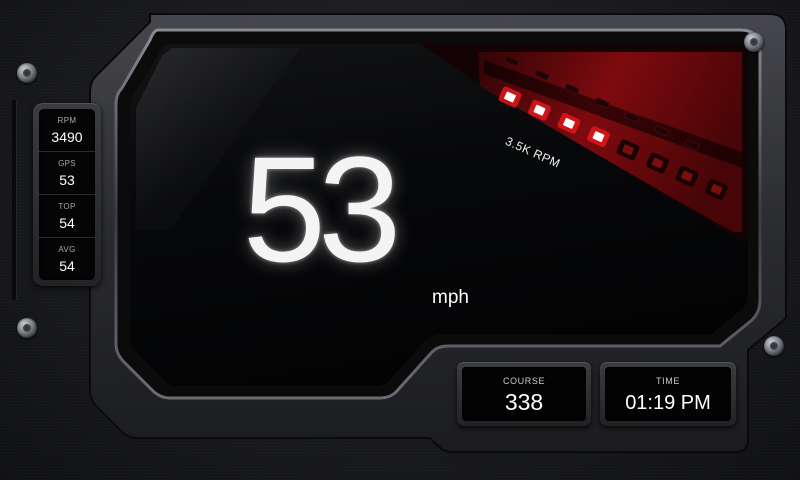 The image size is (800, 480). Describe the element at coordinates (67, 249) in the screenshot. I see `stat-label: AVG` at that location.